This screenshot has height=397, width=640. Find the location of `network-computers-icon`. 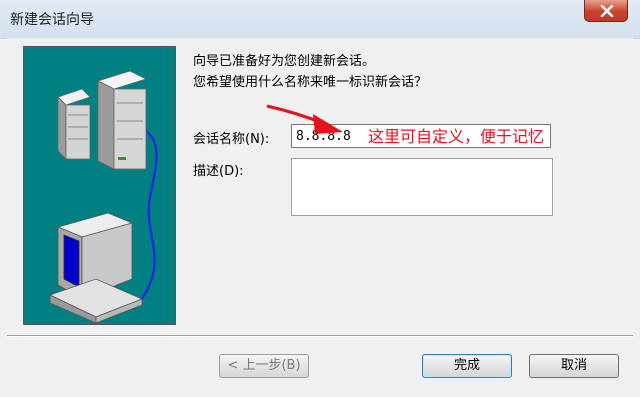

network-computers-icon is located at coordinates (103, 197).